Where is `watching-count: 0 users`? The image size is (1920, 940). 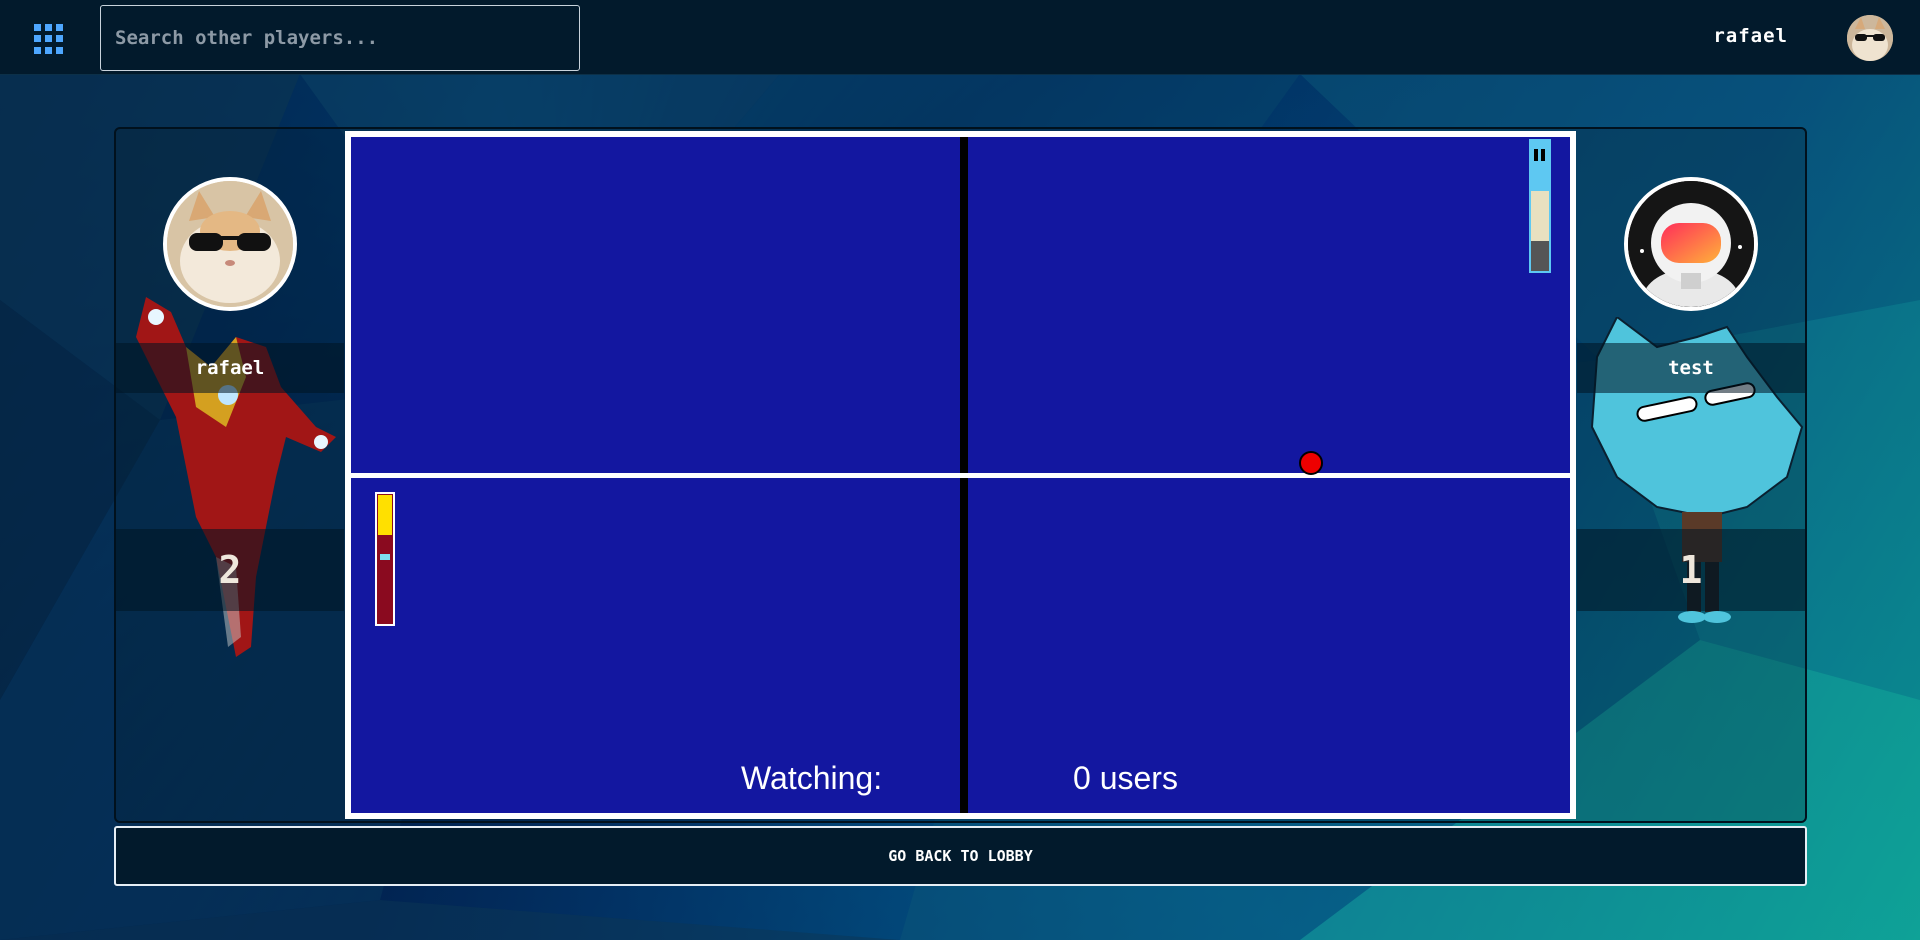 watching-count: 0 users is located at coordinates (1125, 778).